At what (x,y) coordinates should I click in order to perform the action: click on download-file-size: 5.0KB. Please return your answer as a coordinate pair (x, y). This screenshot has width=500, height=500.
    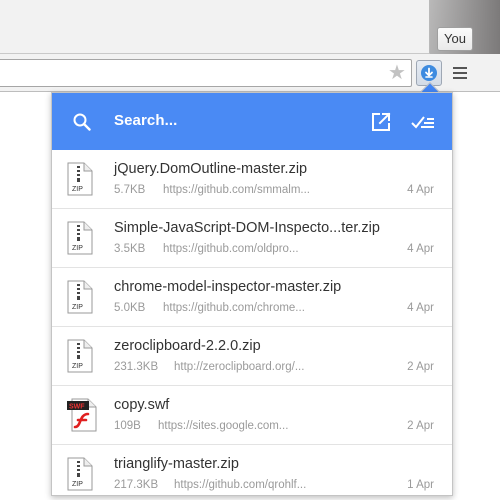
    Looking at the image, I should click on (130, 308).